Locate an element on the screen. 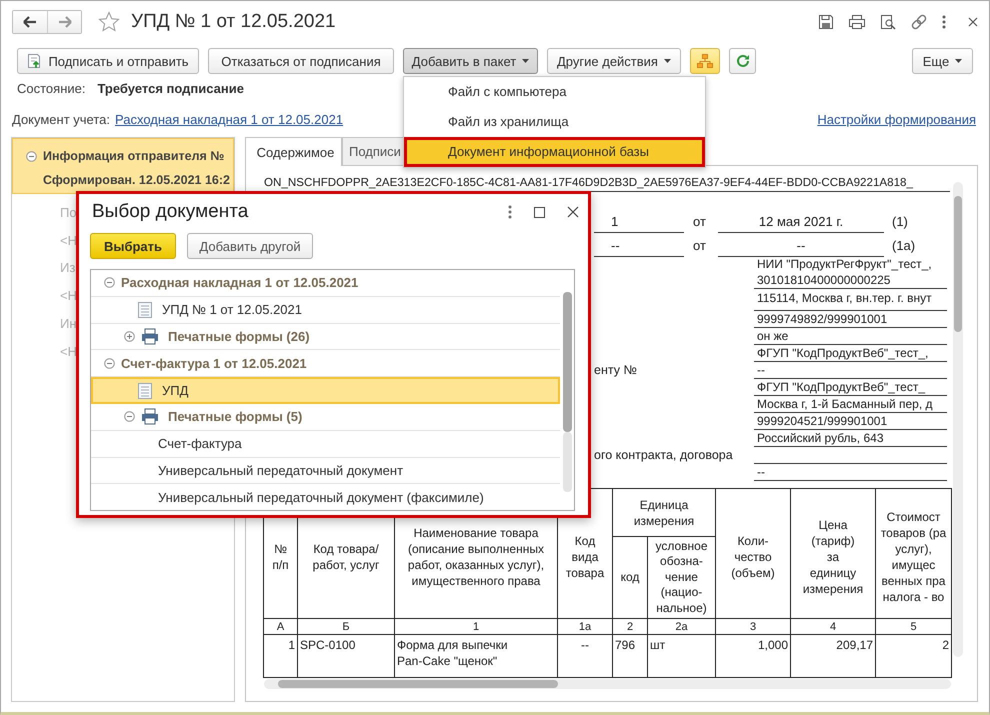  back-button is located at coordinates (30, 22).